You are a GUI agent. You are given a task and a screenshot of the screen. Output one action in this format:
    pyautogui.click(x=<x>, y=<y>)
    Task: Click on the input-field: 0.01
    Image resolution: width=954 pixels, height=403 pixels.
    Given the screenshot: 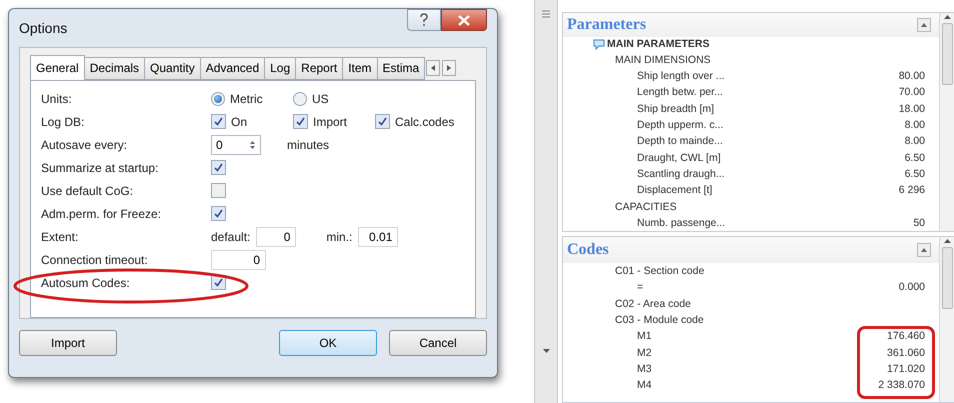 What is the action you would take?
    pyautogui.click(x=378, y=236)
    